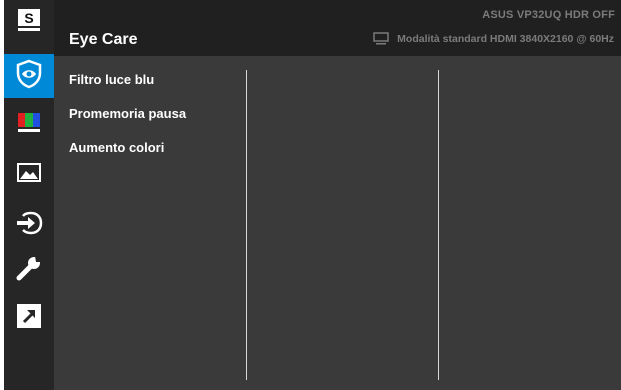 This screenshot has width=621, height=390. I want to click on sidebar-item-color, so click(29, 125).